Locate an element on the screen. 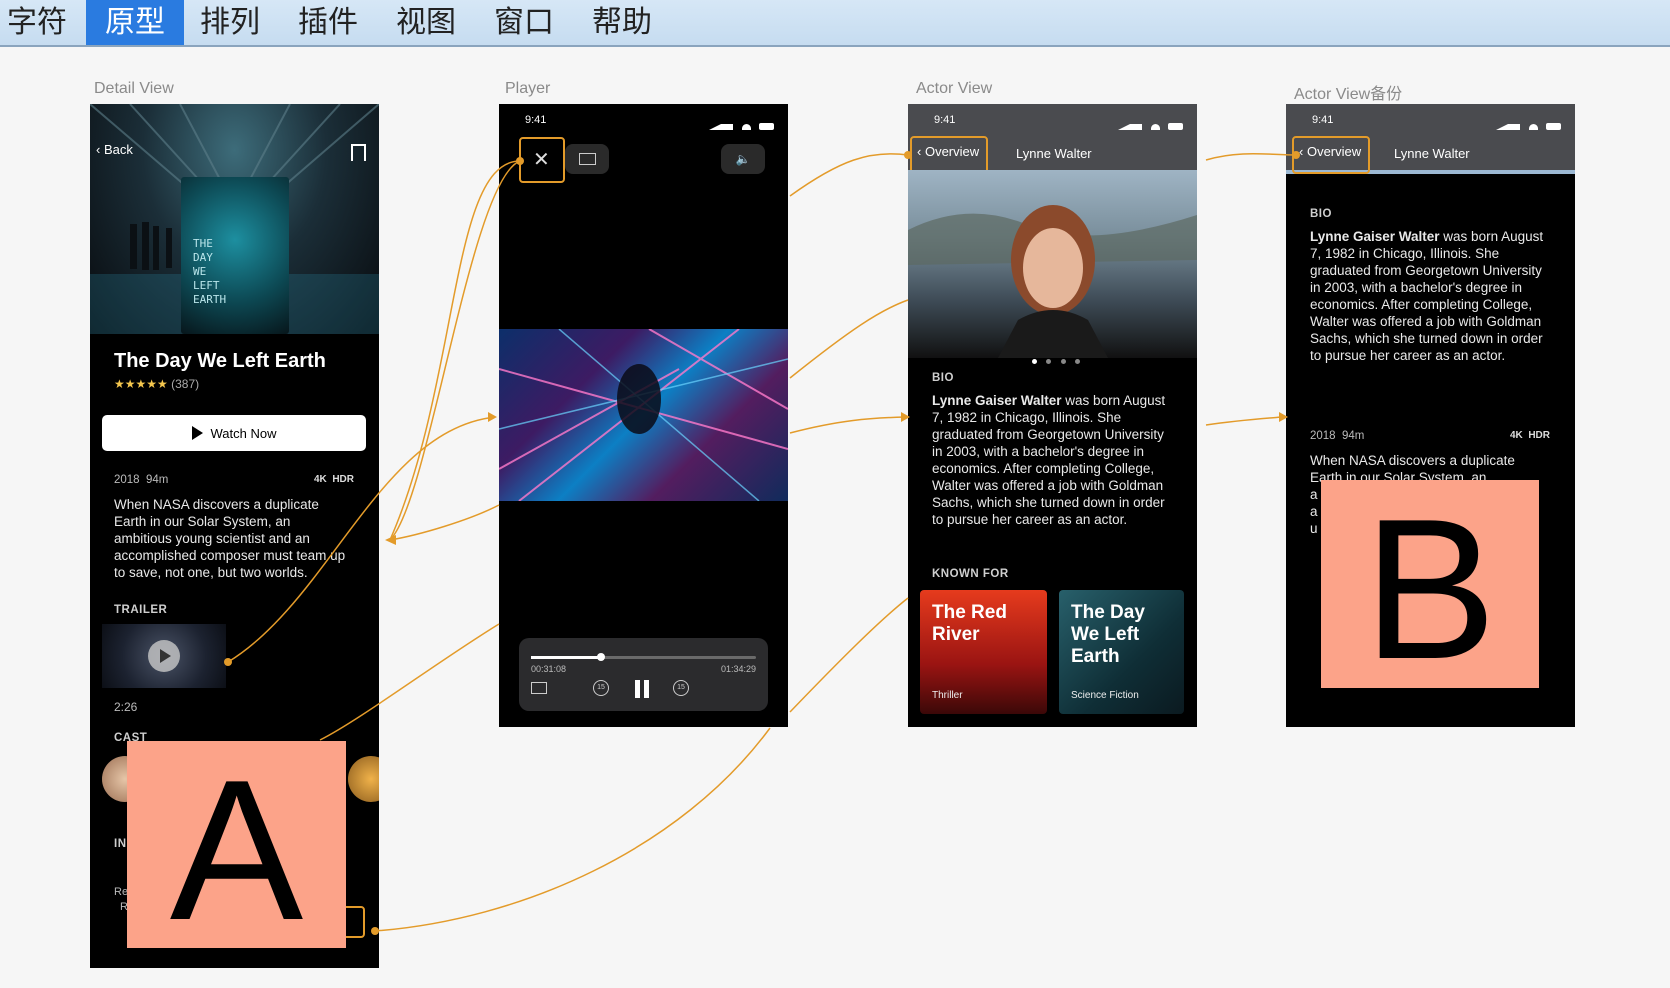 This screenshot has height=988, width=1670. menu-bar: 字符 原型 排列 插件 视图 窗口 帮助 is located at coordinates (835, 23).